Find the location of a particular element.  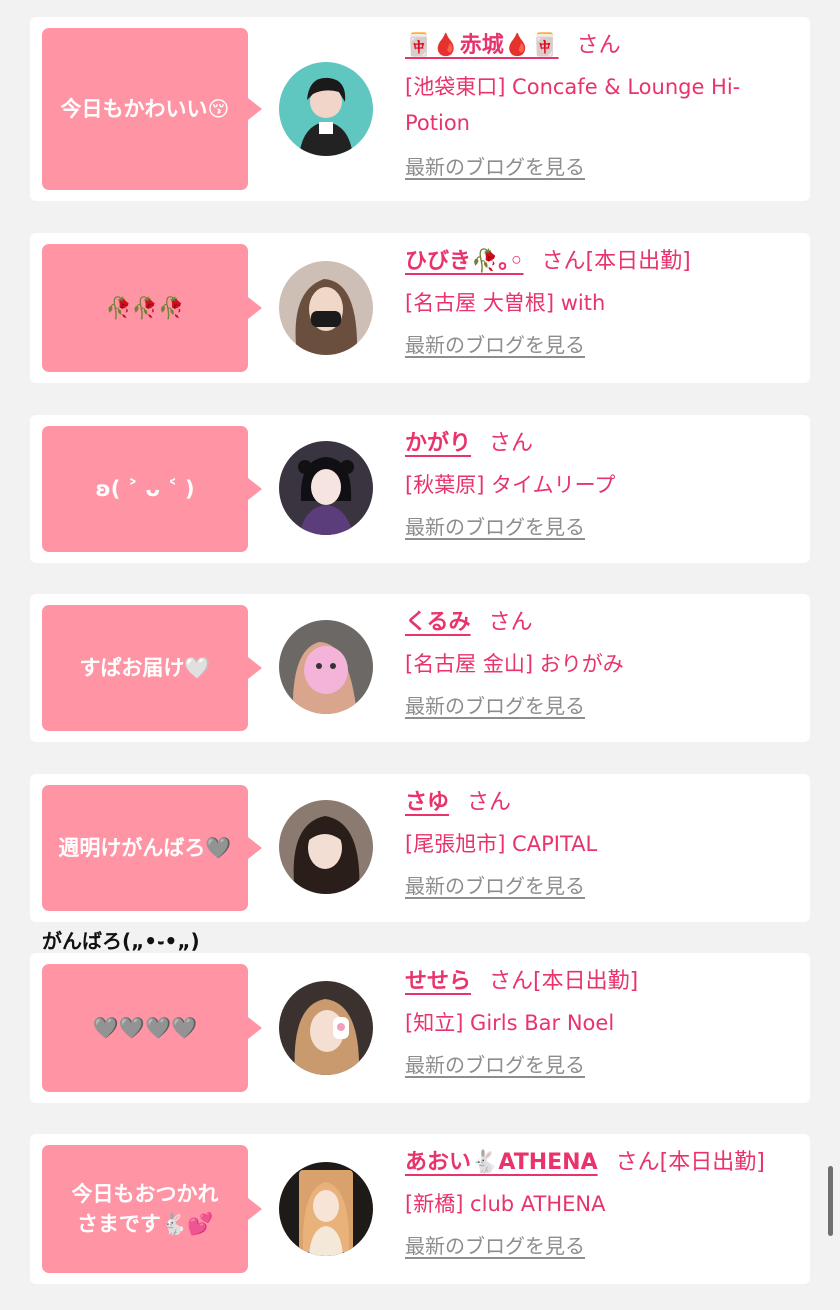

girl-card: 週明けがんばろ🩶 さゆ さん [尾張旭市] CAPITAL 最新のブログを見る is located at coordinates (420, 848).